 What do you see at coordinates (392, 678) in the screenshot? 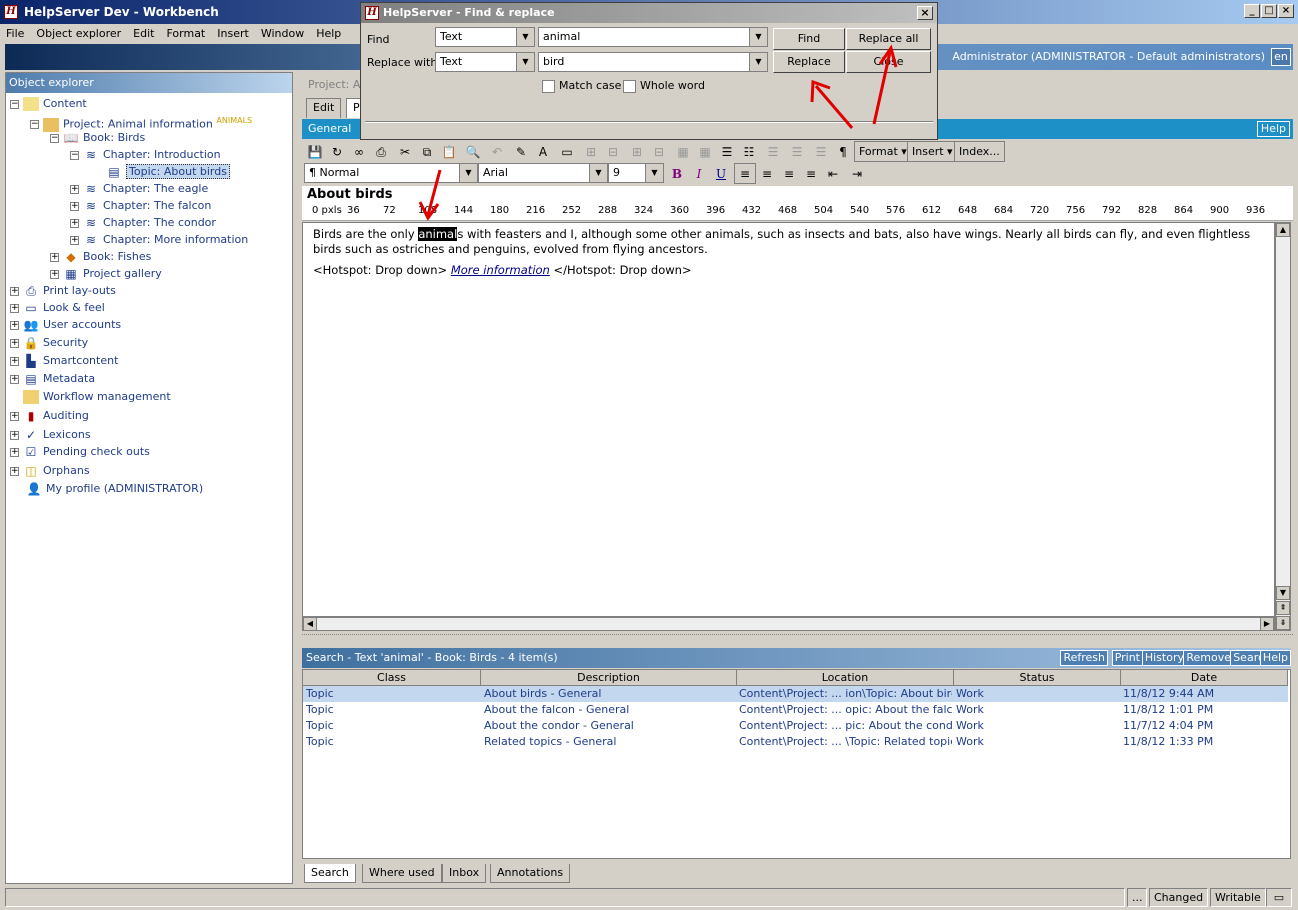
I see `column-header-class: Class` at bounding box center [392, 678].